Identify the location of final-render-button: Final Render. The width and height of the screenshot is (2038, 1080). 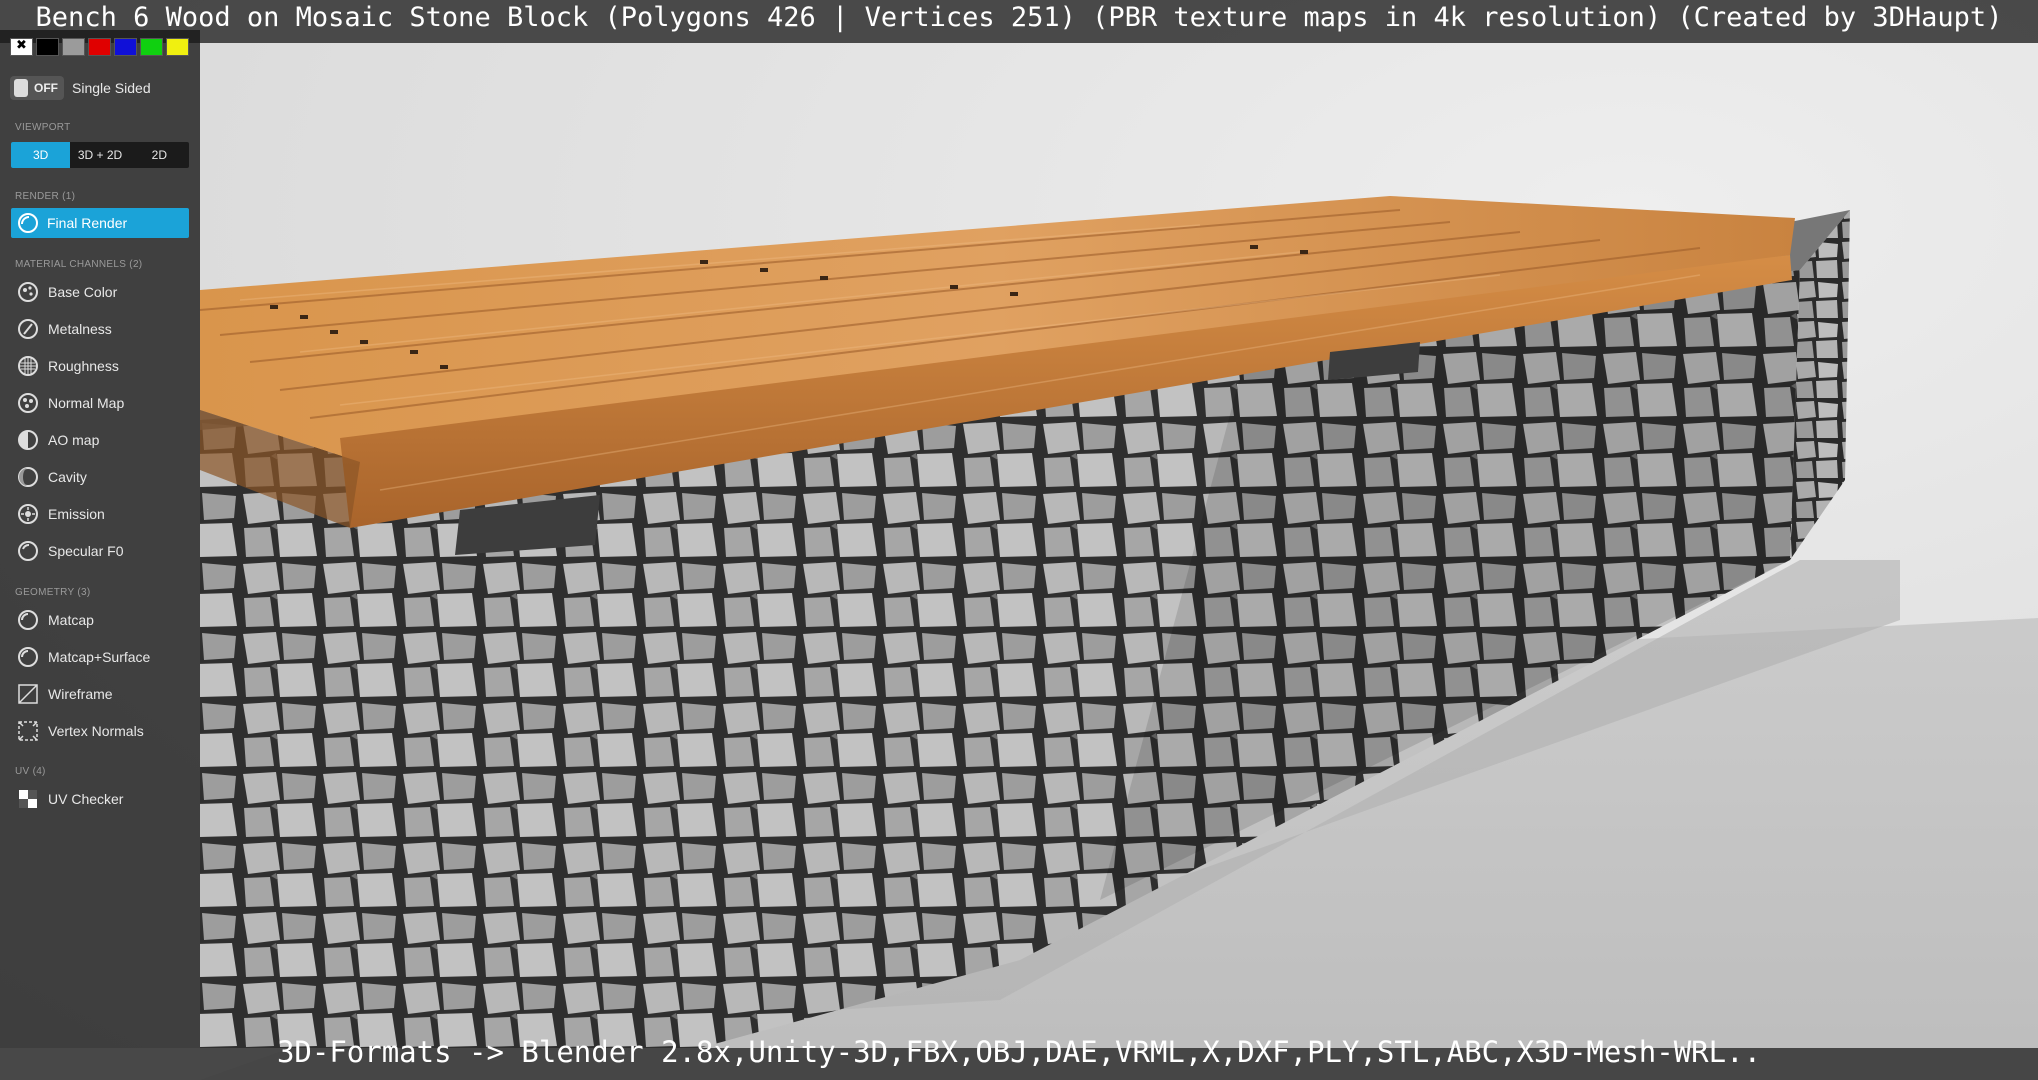
(100, 223).